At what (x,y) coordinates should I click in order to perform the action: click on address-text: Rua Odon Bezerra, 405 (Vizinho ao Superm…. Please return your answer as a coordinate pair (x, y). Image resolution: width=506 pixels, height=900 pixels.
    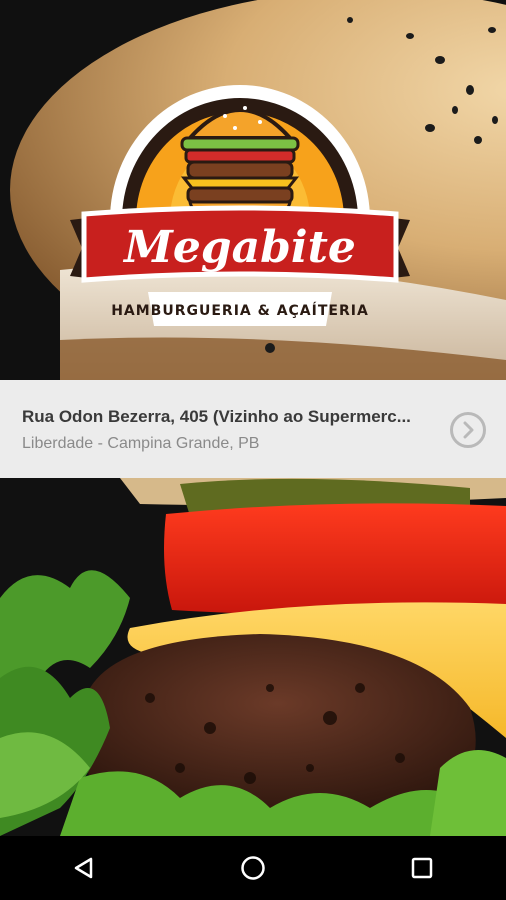
    Looking at the image, I should click on (216, 416).